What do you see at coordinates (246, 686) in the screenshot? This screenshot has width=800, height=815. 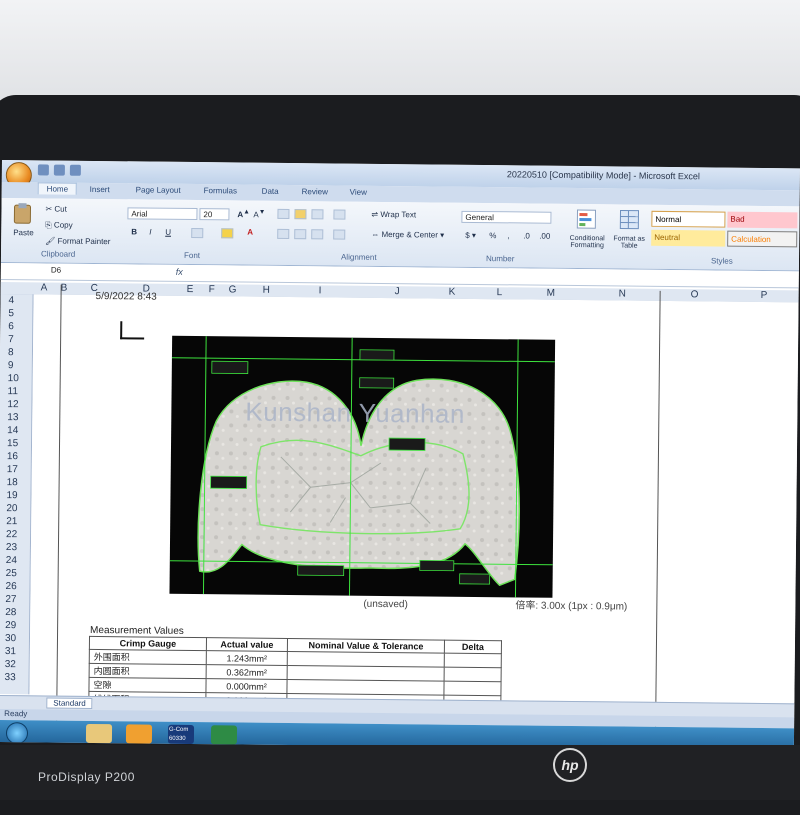 I see `table-cell: 0.000mm²` at bounding box center [246, 686].